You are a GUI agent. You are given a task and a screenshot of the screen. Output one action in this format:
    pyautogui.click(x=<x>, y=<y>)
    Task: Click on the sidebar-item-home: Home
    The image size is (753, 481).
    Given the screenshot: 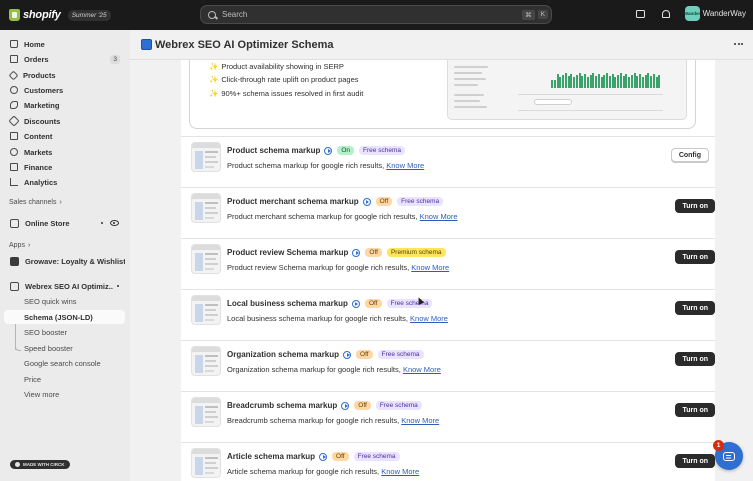 What is the action you would take?
    pyautogui.click(x=64, y=44)
    